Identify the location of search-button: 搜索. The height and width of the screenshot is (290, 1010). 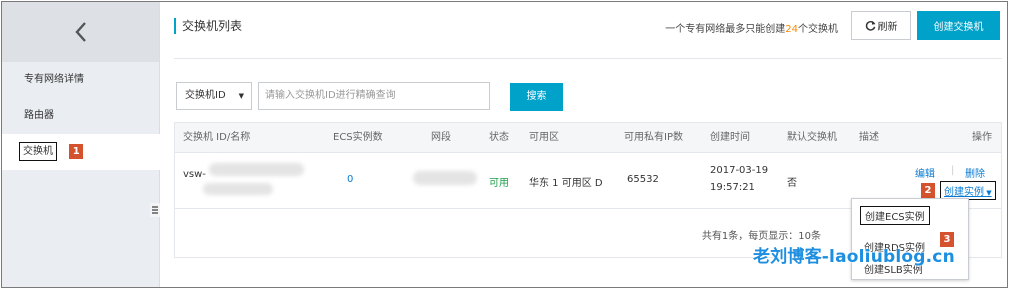
(536, 97).